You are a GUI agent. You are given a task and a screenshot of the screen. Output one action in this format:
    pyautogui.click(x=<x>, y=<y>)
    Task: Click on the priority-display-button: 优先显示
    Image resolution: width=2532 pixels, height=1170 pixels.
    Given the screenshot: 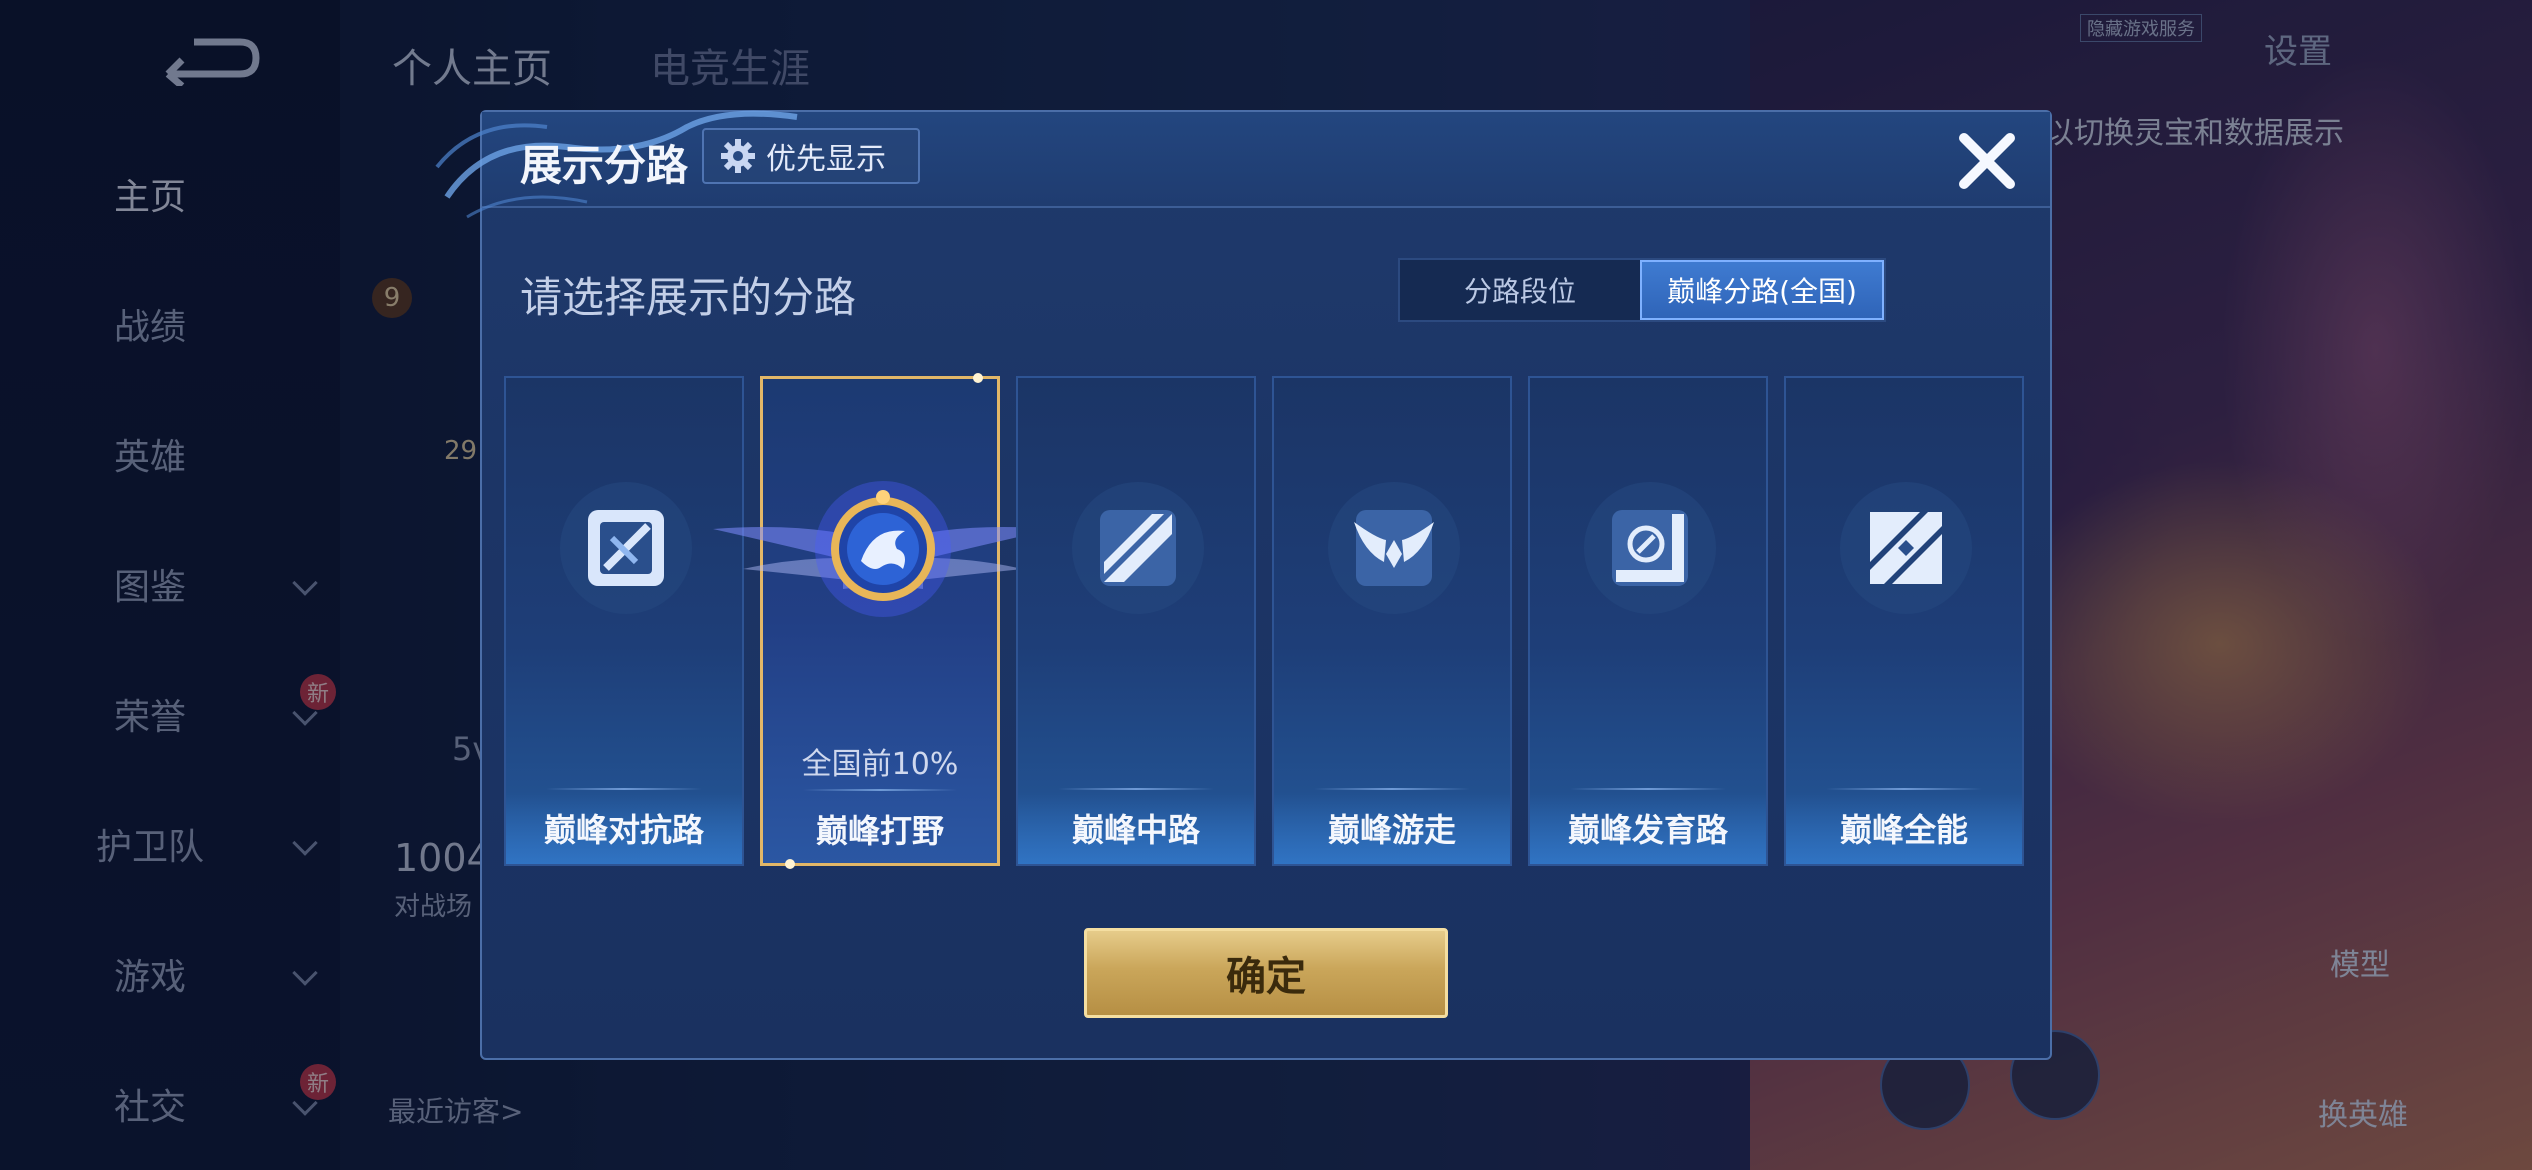 What is the action you would take?
    pyautogui.click(x=811, y=156)
    